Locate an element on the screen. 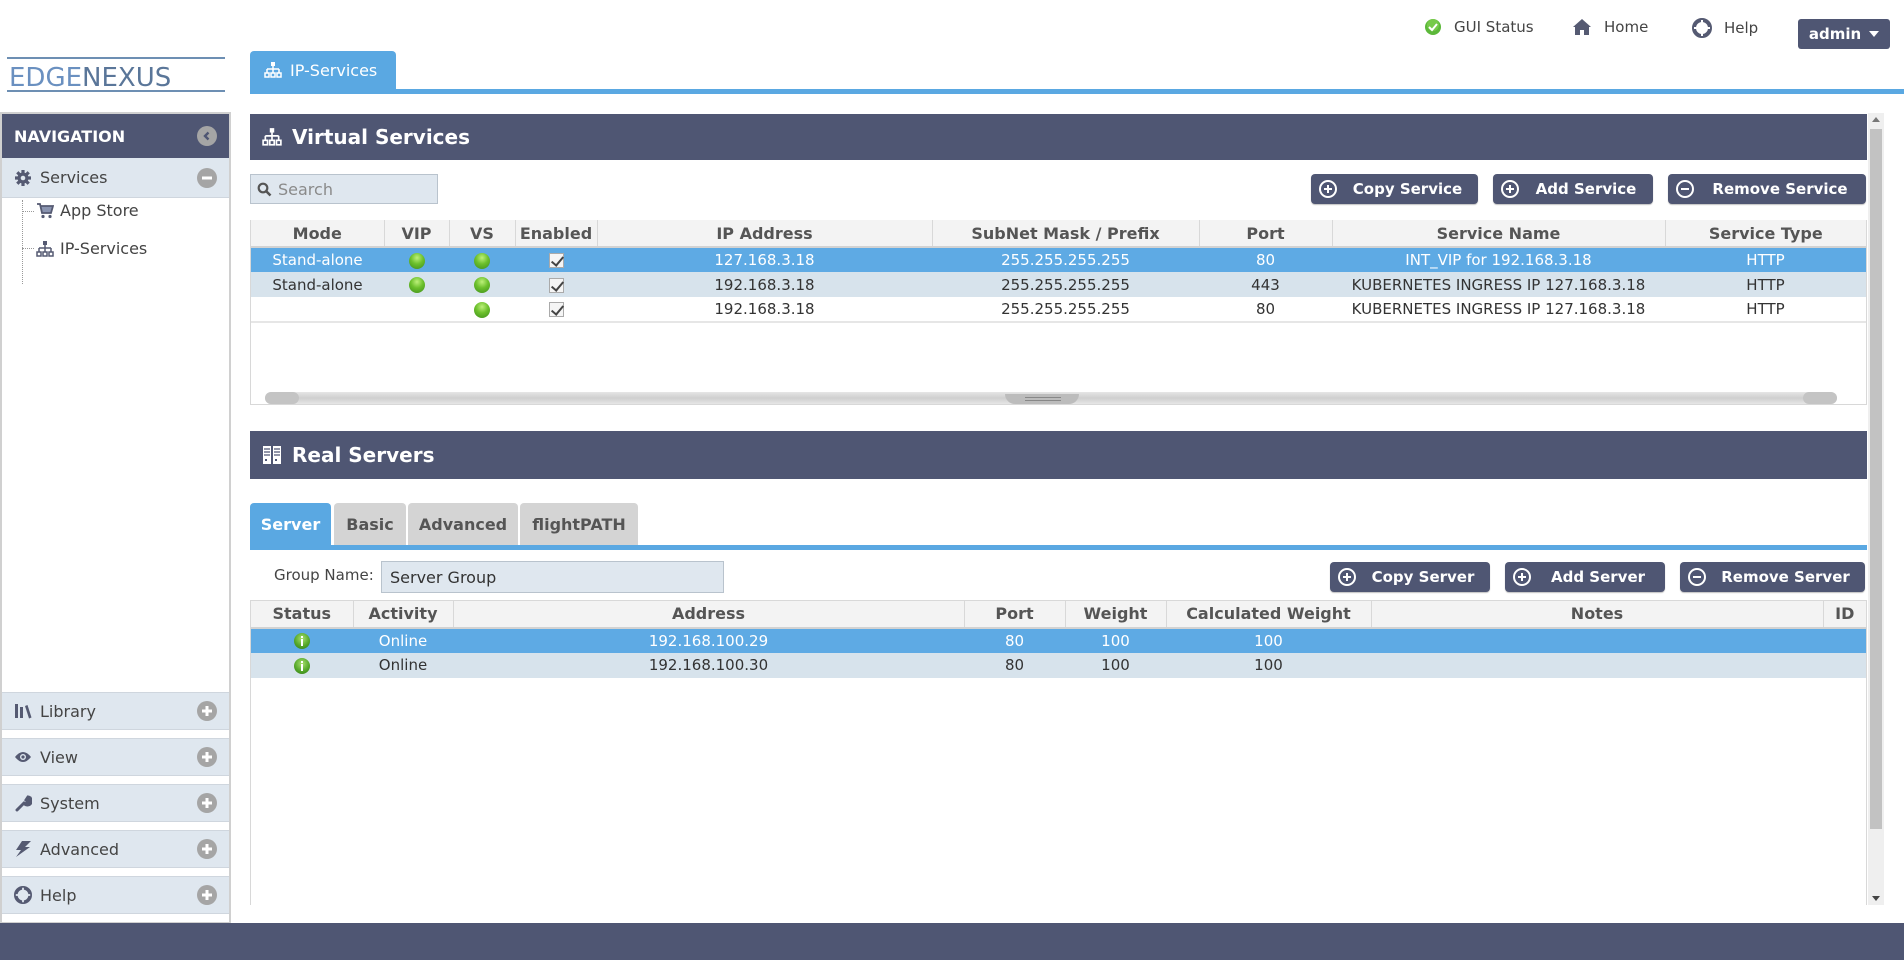 This screenshot has width=1904, height=960. user-menu-button: admin is located at coordinates (1844, 34).